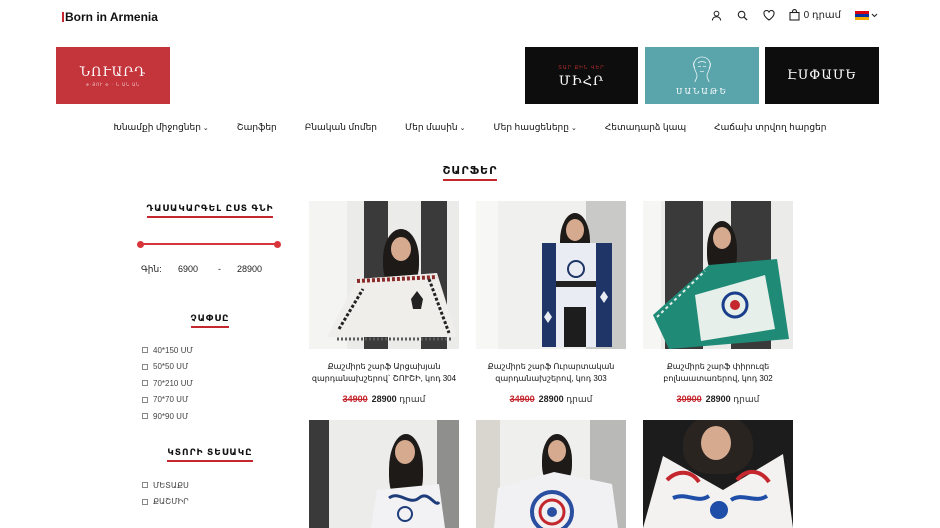  I want to click on size-label: 50*50 ՍՄ, so click(171, 367).